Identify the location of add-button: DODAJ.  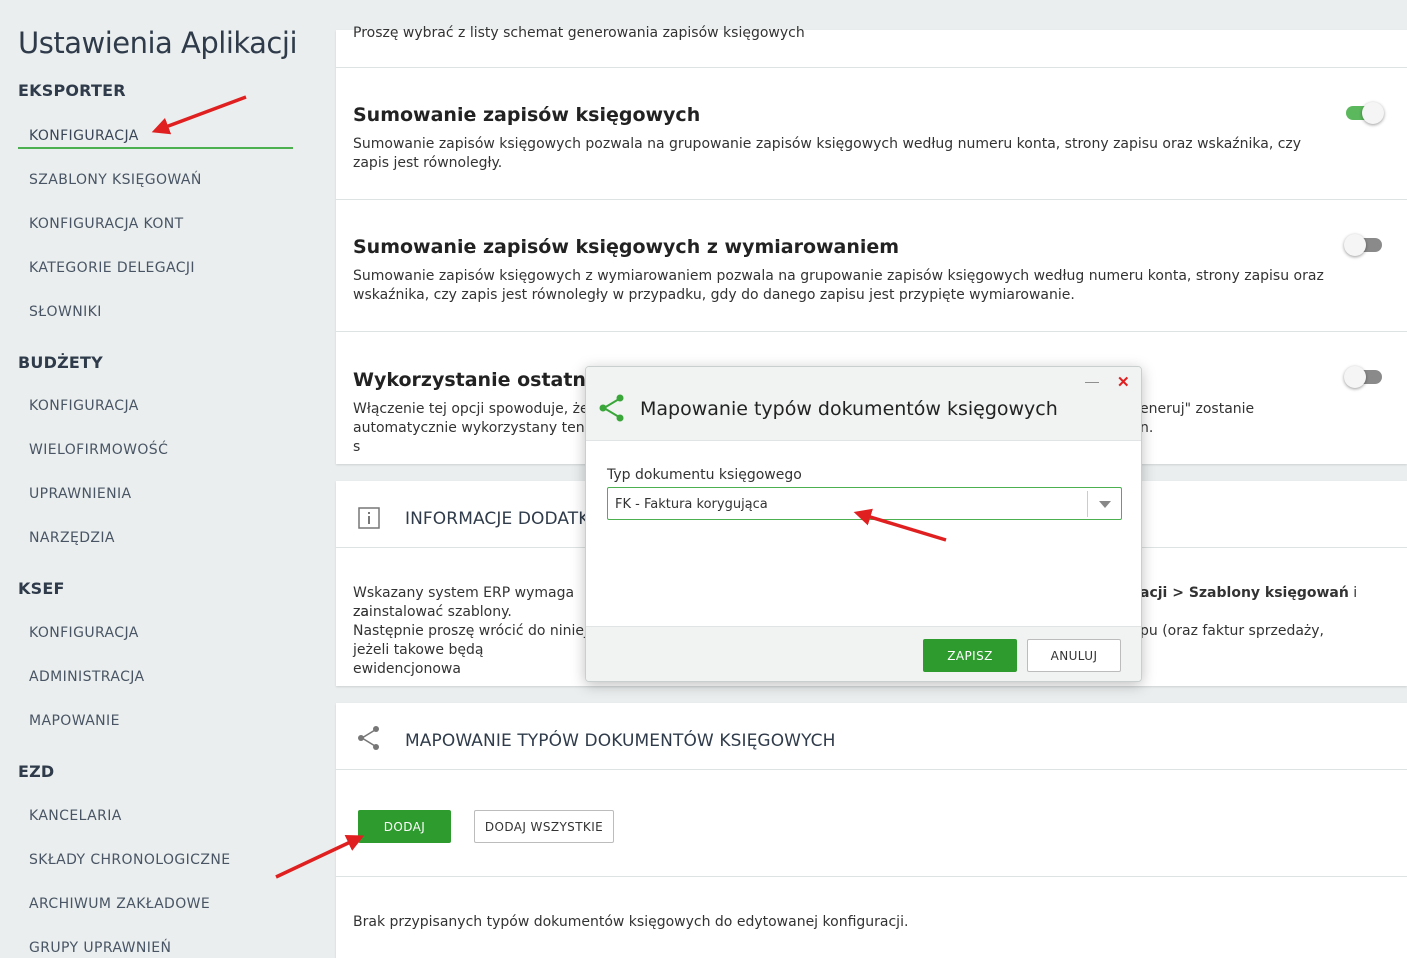
(404, 826).